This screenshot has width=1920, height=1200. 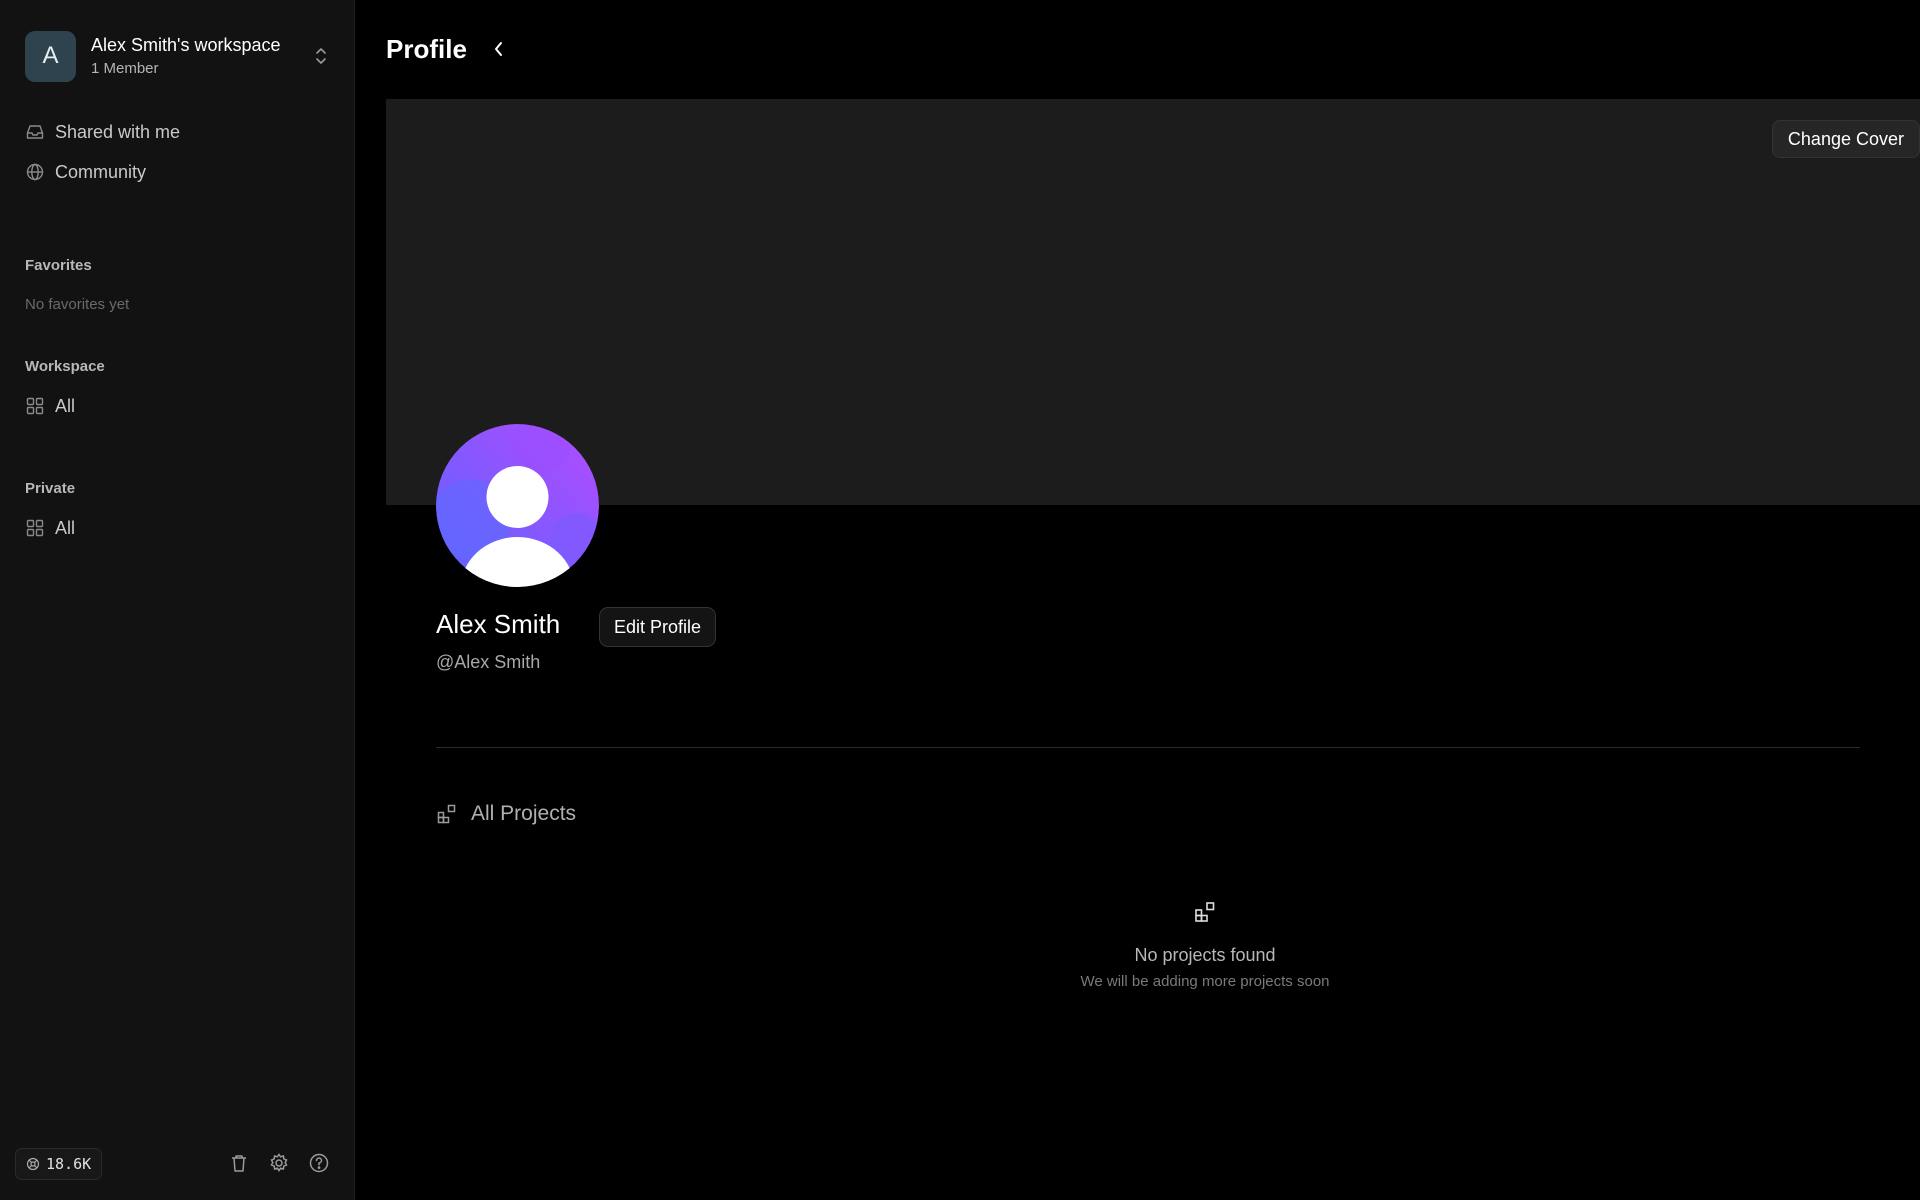 What do you see at coordinates (65, 366) in the screenshot?
I see `workspace-section-title: Workspace` at bounding box center [65, 366].